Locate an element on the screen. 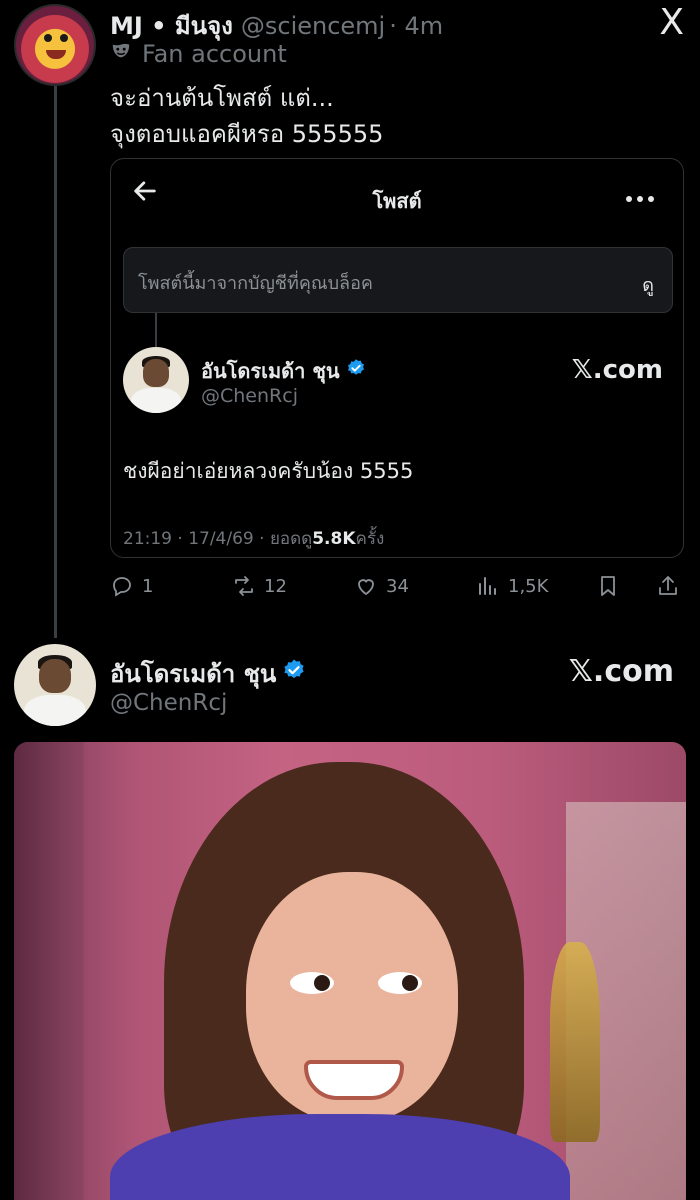  like-count: 34 is located at coordinates (397, 586).